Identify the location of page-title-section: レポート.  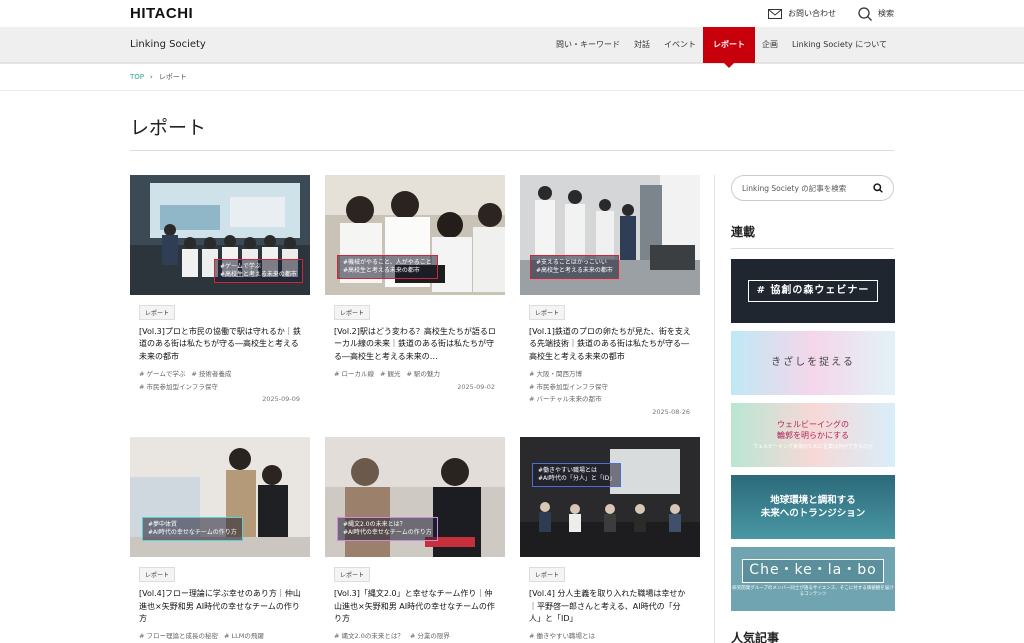
(512, 121).